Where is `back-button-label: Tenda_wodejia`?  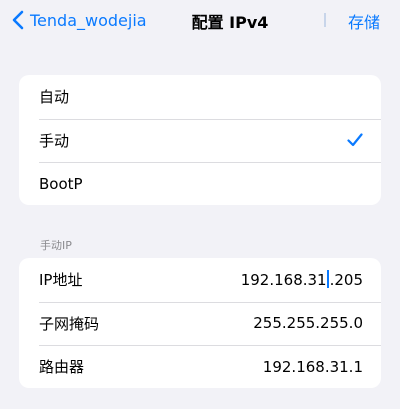
back-button-label: Tenda_wodejia is located at coordinates (88, 20).